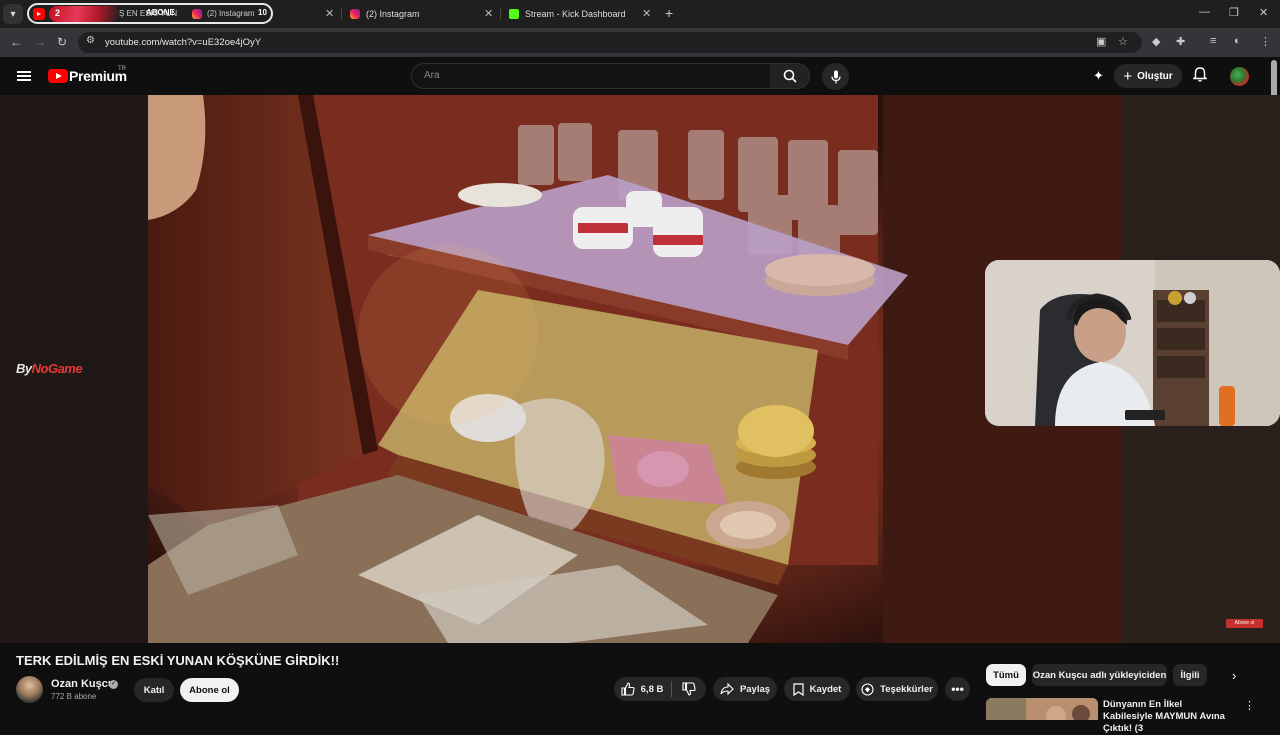 This screenshot has width=1280, height=735. Describe the element at coordinates (1263, 12) in the screenshot. I see `window-close-icon: ✕` at that location.